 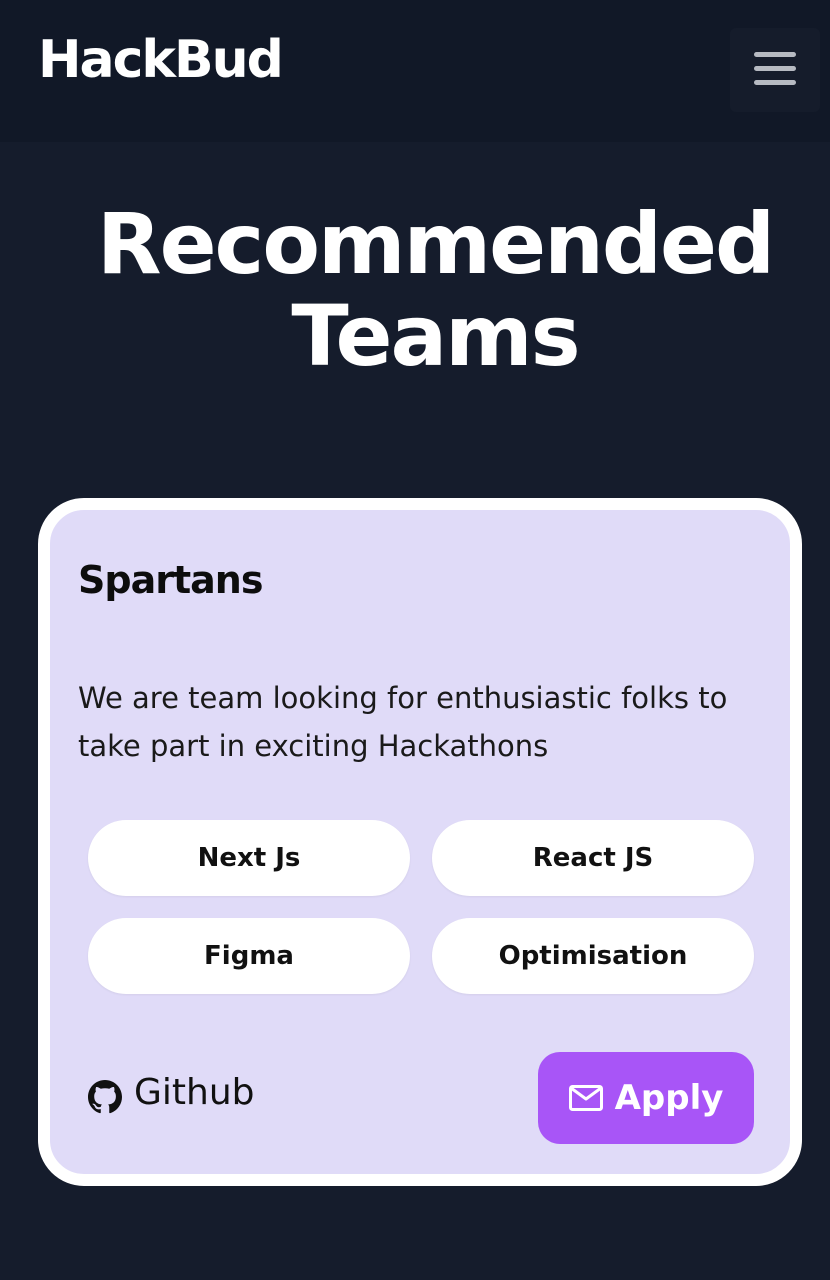 I want to click on top-navbar: HackBud, so click(x=415, y=71).